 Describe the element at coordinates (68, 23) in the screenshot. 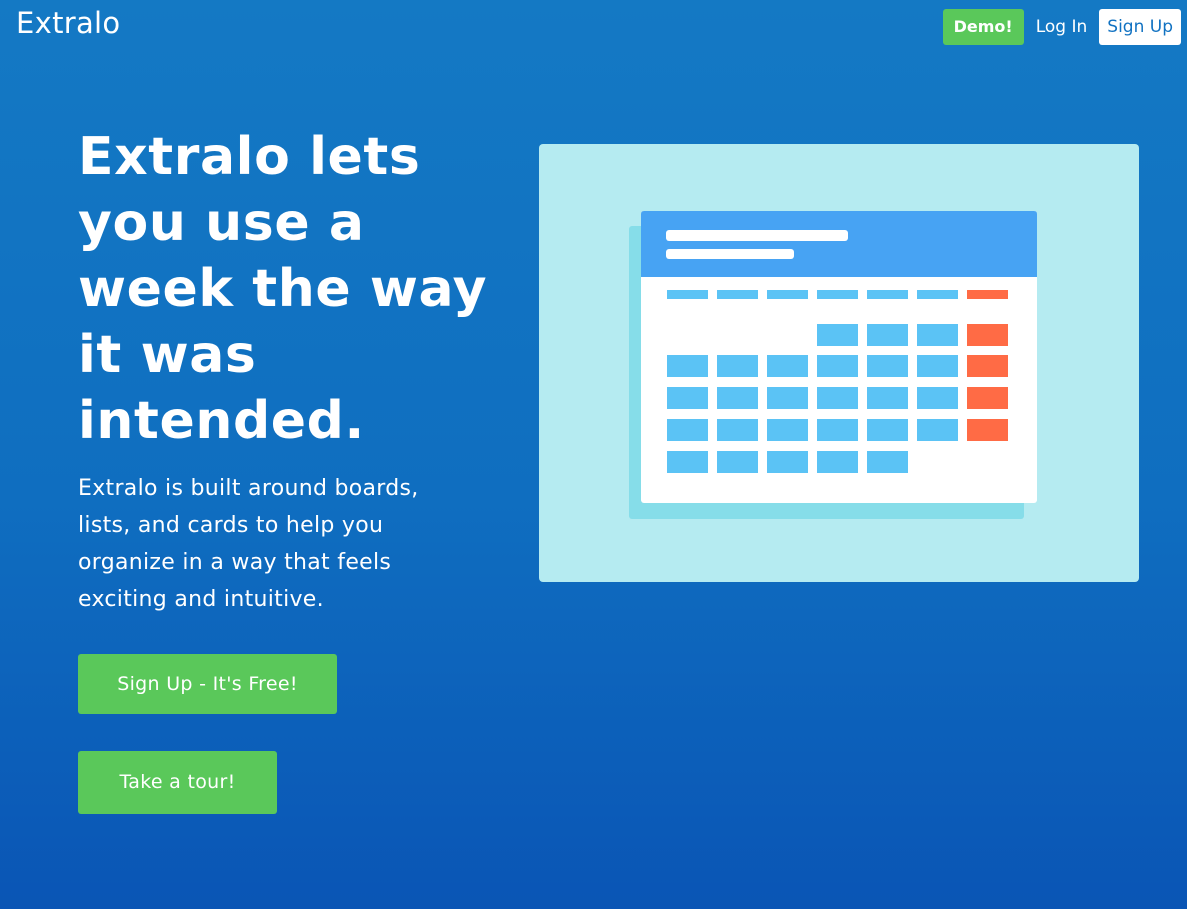

I see `logo: Extralo` at that location.